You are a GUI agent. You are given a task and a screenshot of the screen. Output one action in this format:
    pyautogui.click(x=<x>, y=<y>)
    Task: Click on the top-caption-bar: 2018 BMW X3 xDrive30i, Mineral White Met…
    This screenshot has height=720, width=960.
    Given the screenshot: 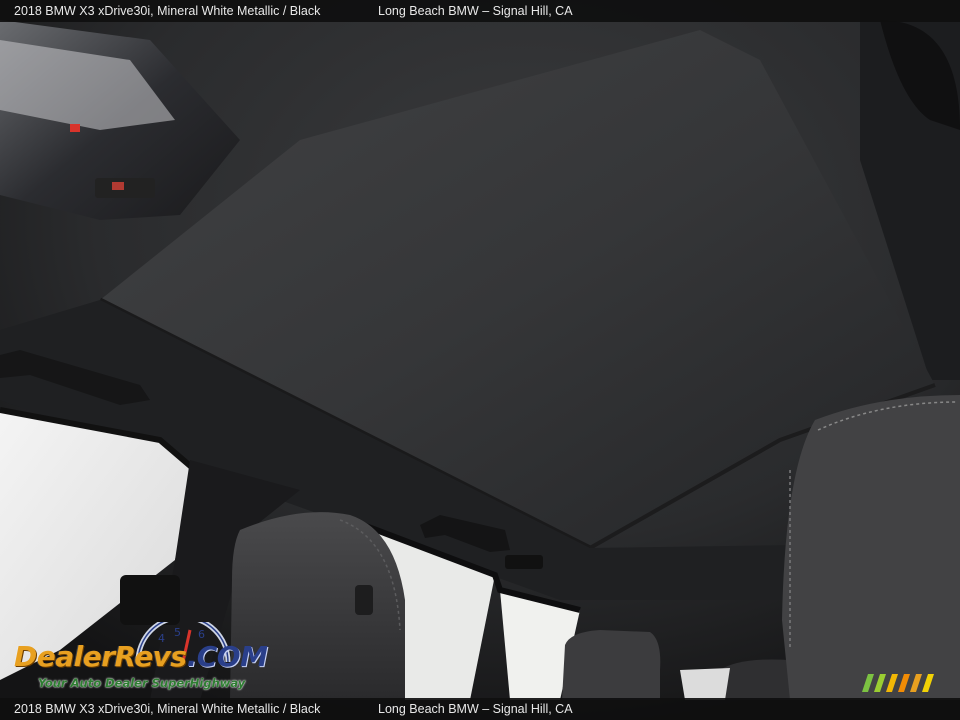 What is the action you would take?
    pyautogui.click(x=480, y=11)
    